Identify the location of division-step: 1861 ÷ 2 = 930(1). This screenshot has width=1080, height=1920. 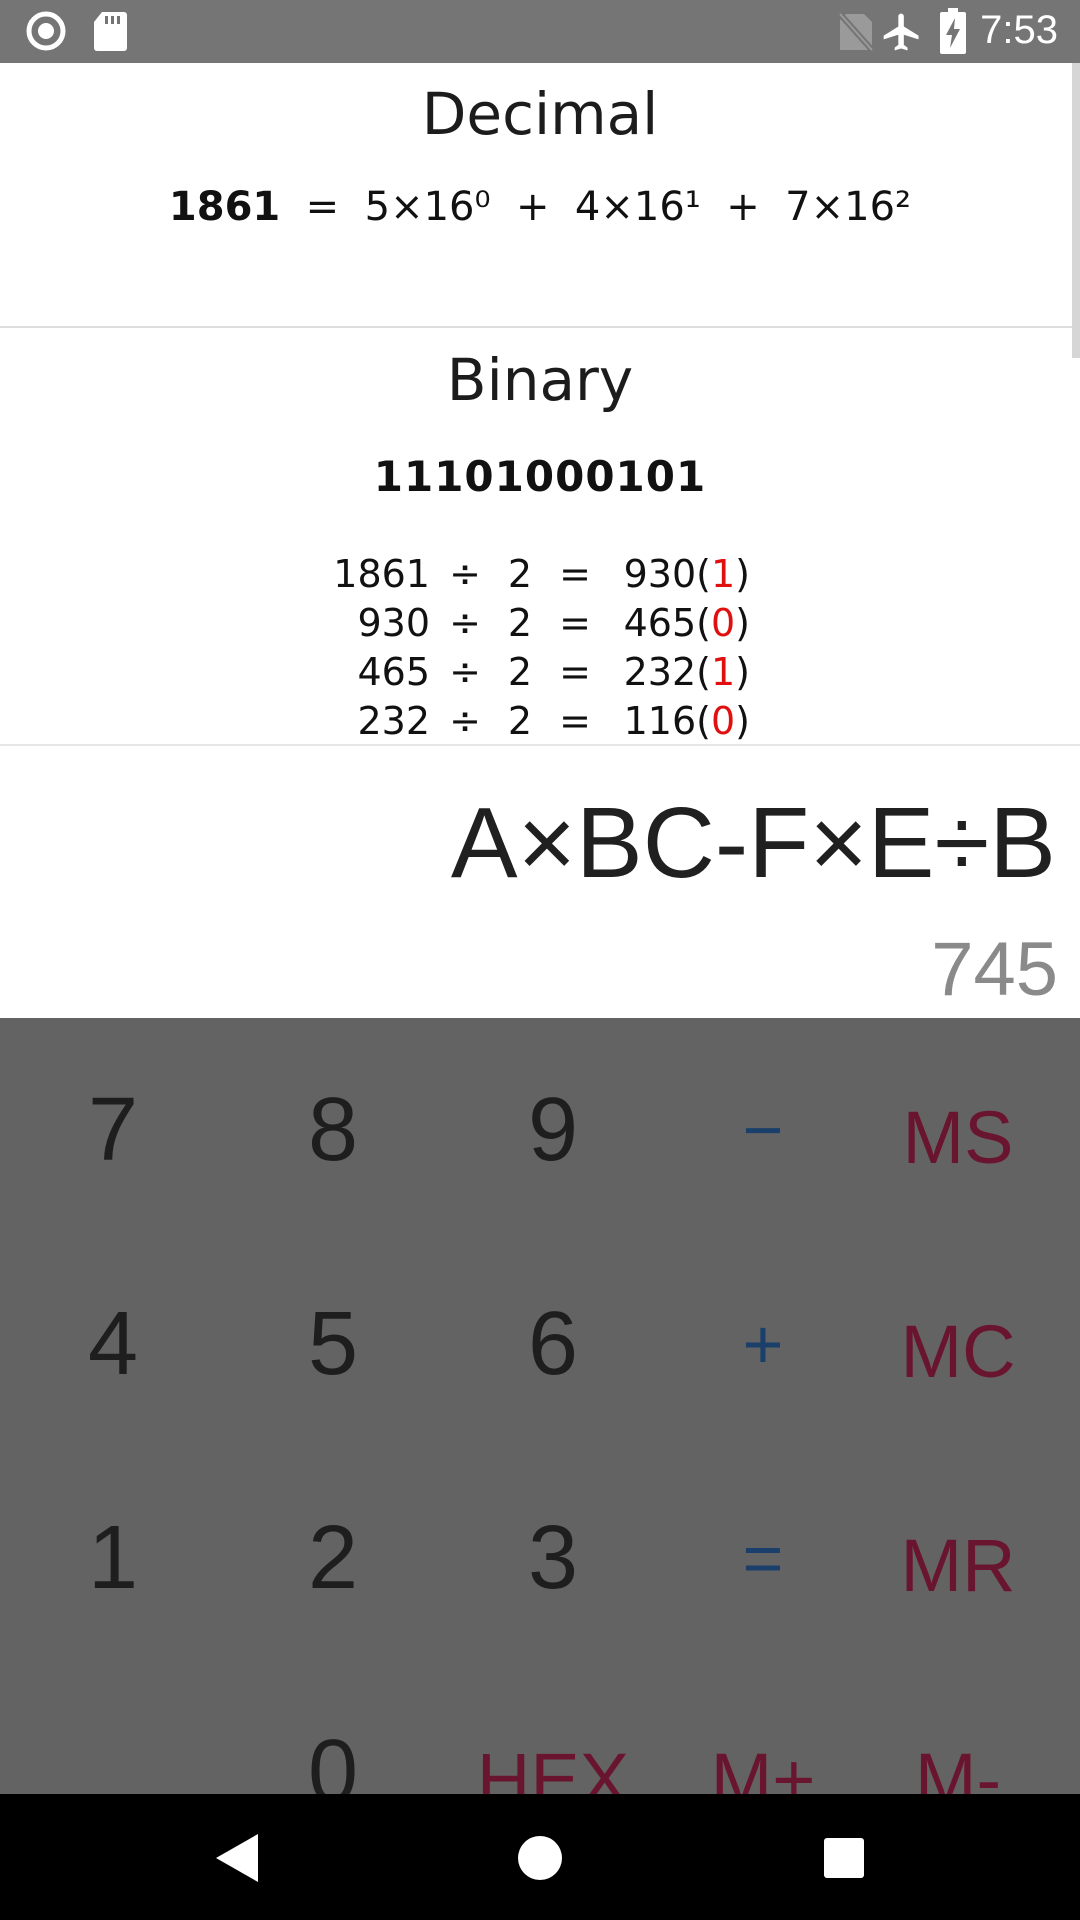
(535, 574).